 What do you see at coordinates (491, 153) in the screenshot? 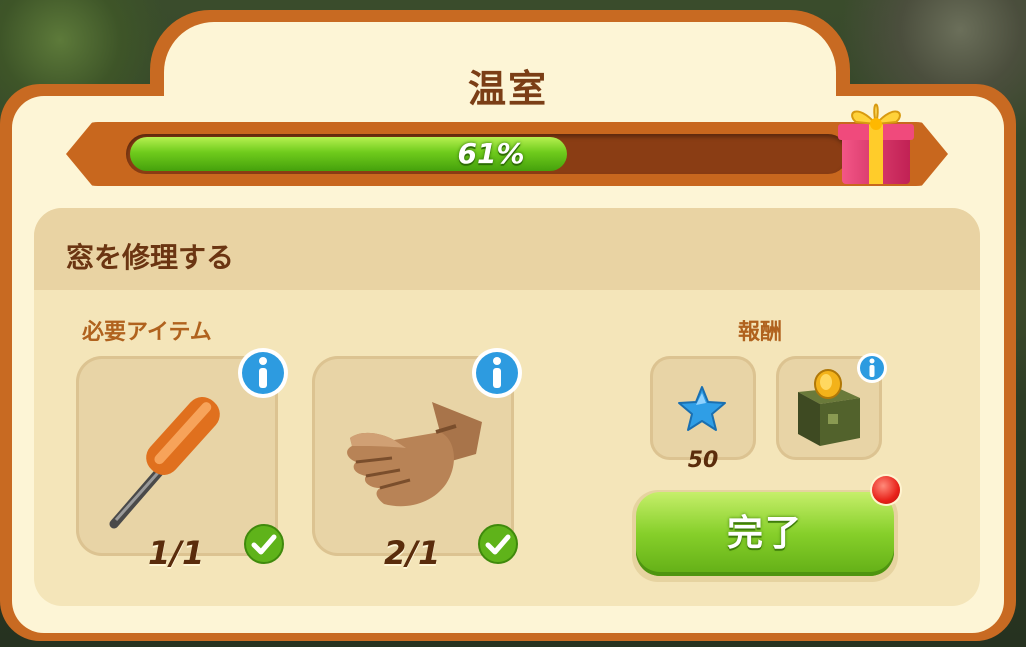
I see `progress-label: 61%` at bounding box center [491, 153].